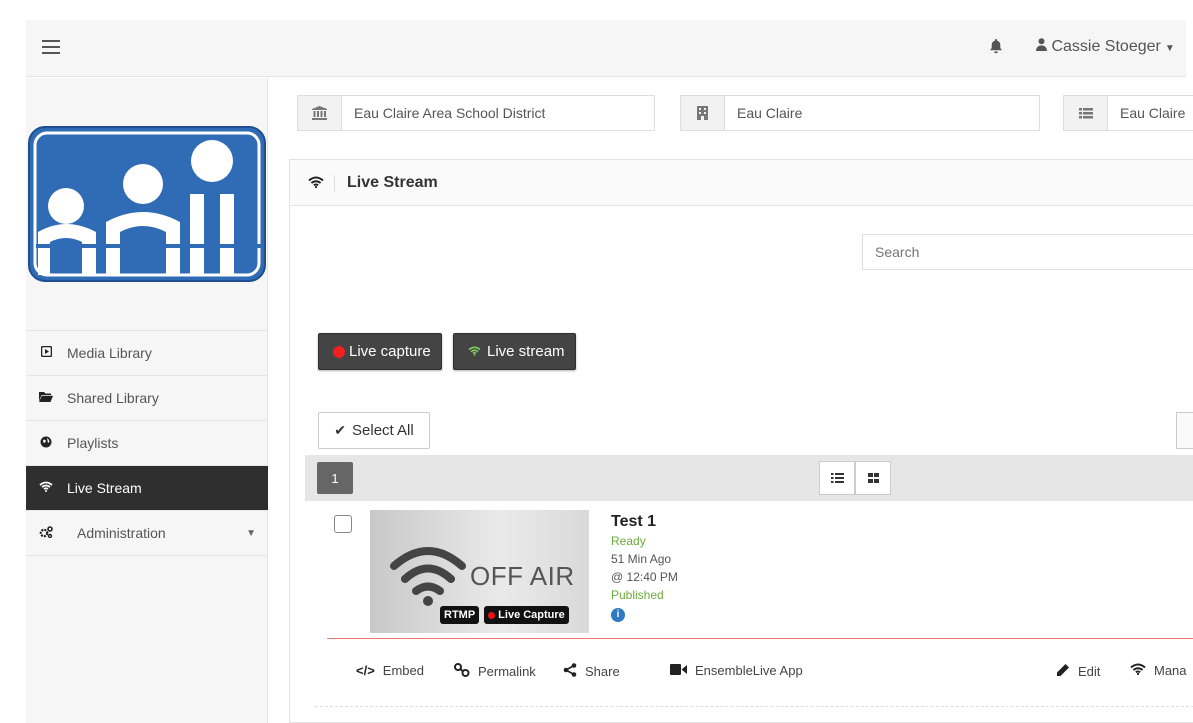 Image resolution: width=1193 pixels, height=723 pixels. Describe the element at coordinates (365, 670) in the screenshot. I see `code-icon: </>` at that location.